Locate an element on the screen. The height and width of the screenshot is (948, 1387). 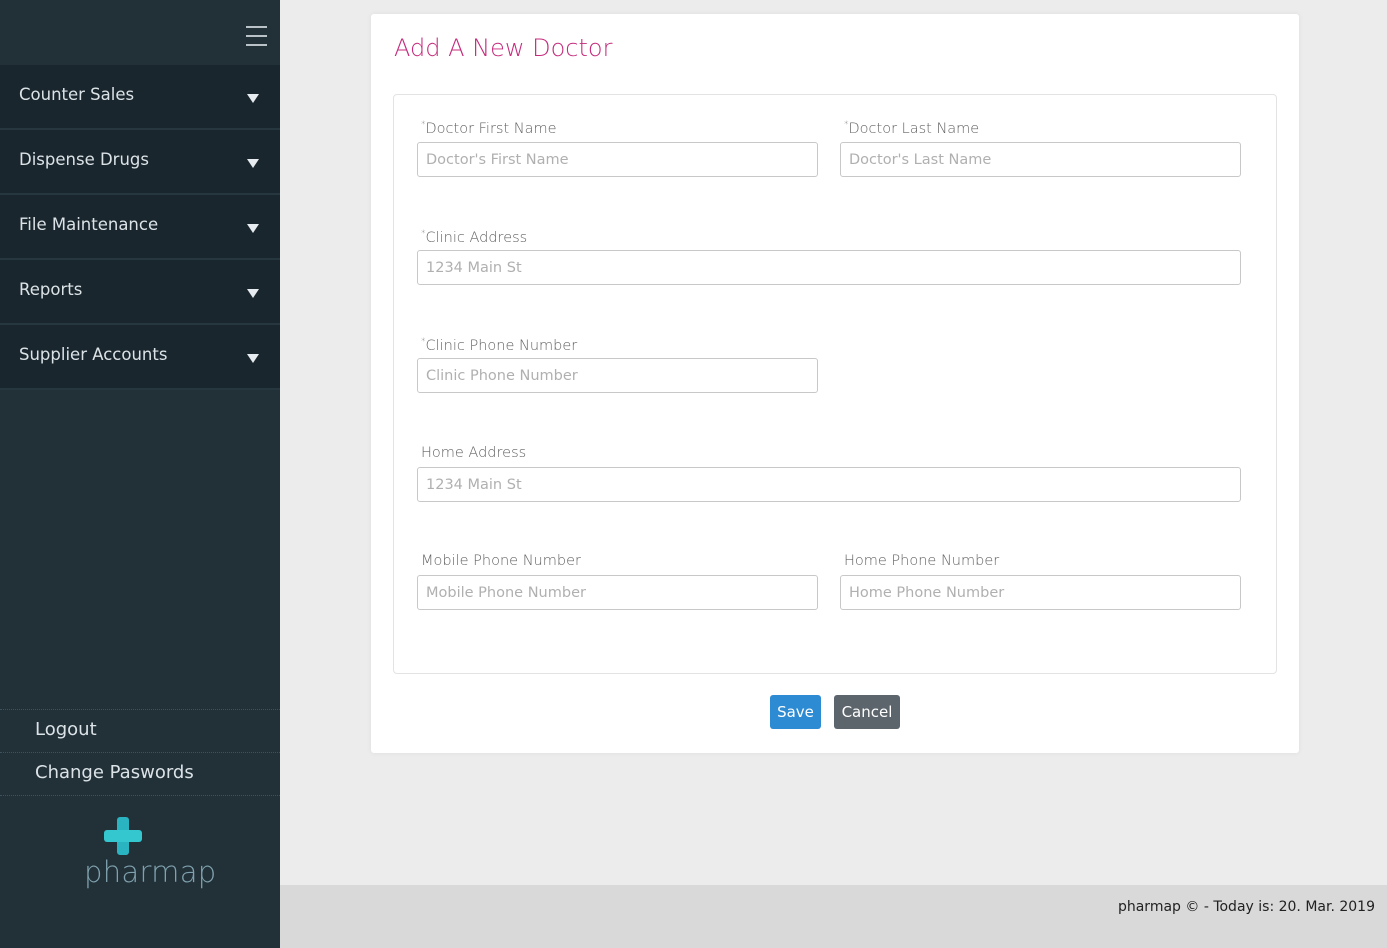
account-links: Logout Change Paswords is located at coordinates (140, 752).